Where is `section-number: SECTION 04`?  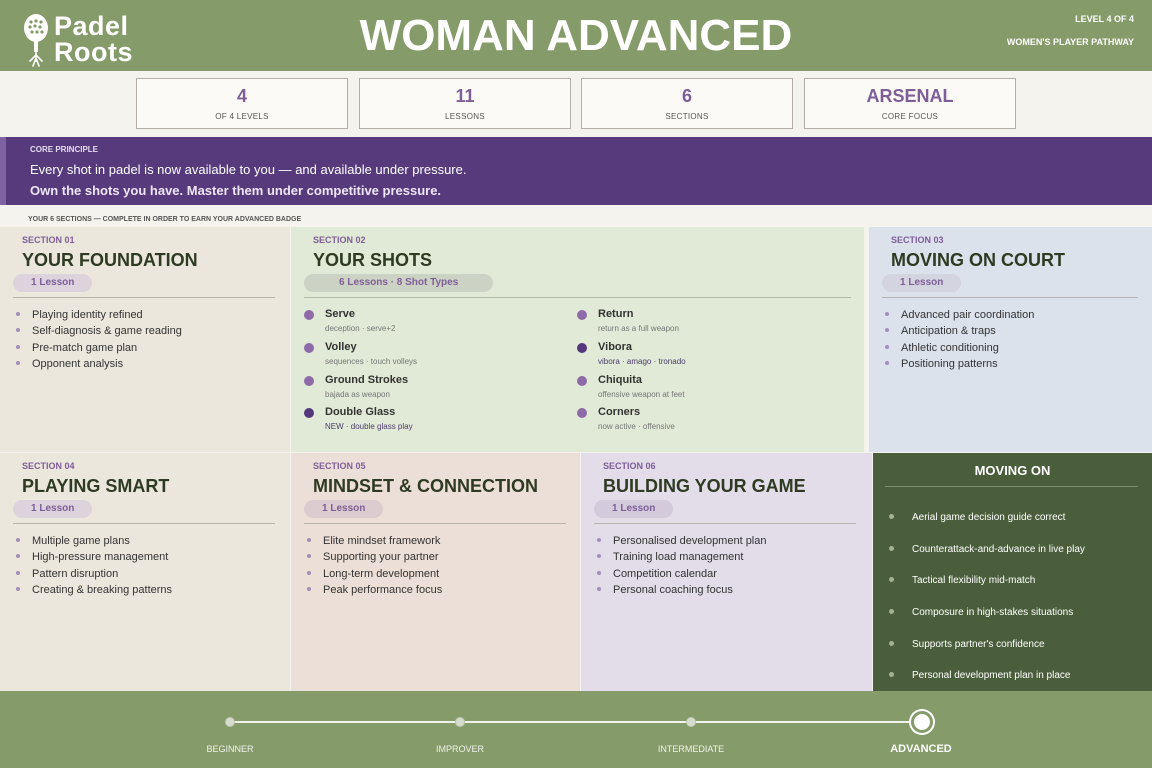
section-number: SECTION 04 is located at coordinates (48, 466).